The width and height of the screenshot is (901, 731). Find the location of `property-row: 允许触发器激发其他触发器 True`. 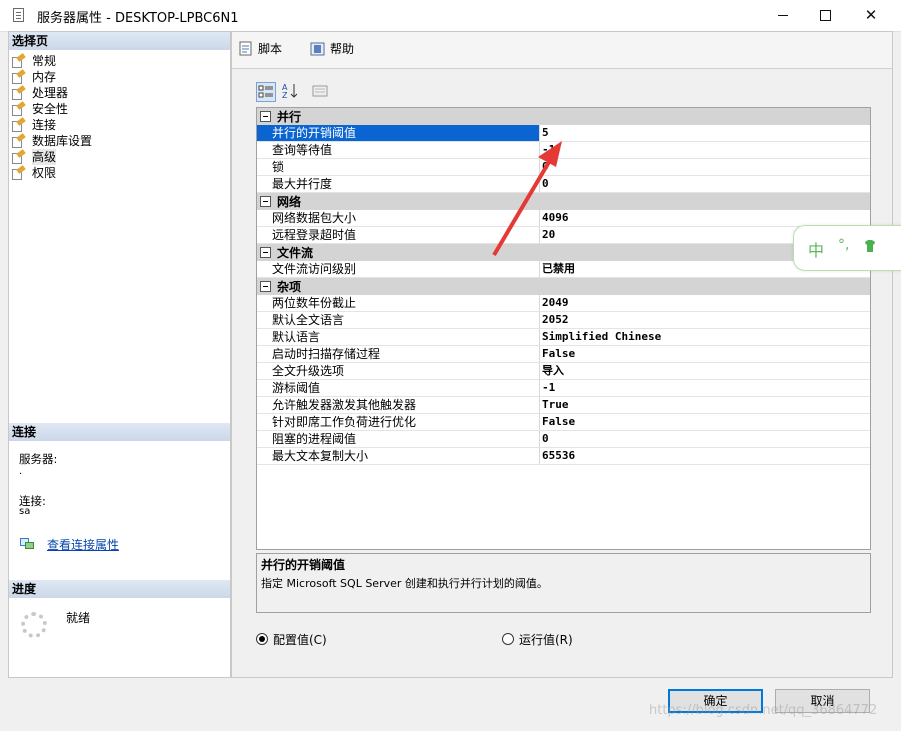

property-row: 允许触发器激发其他触发器 True is located at coordinates (563, 405).